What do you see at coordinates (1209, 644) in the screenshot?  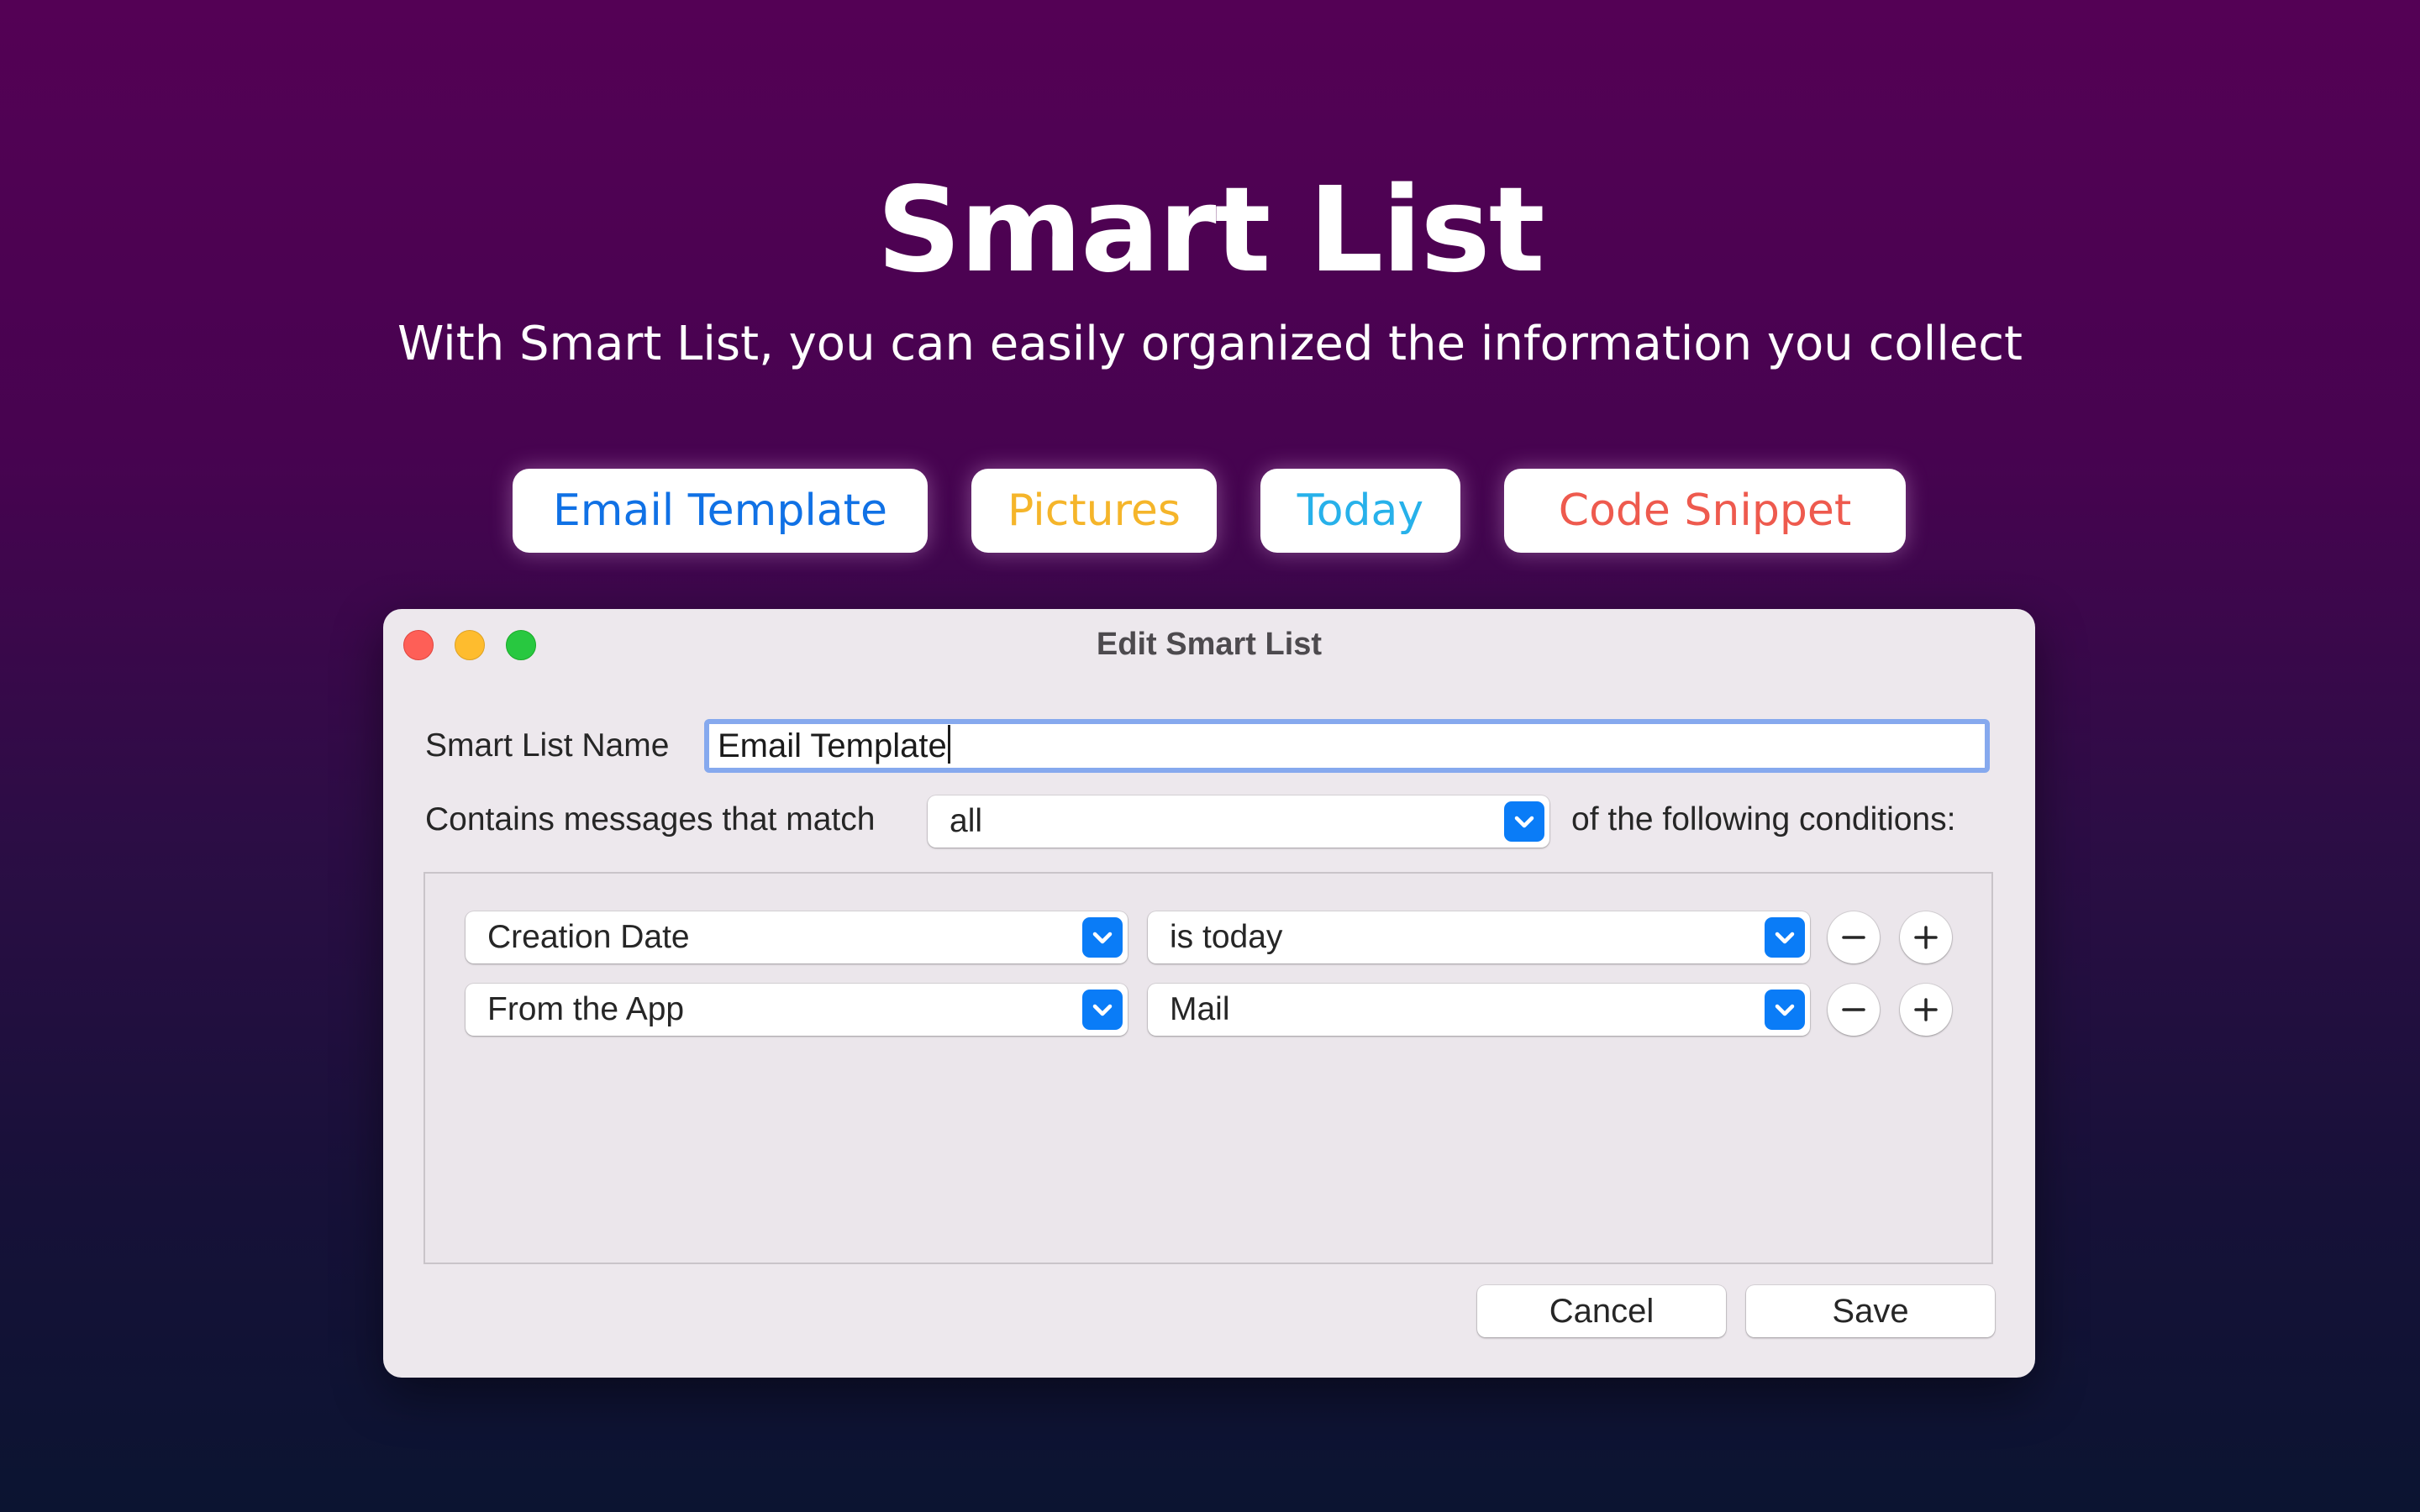 I see `window-title: Edit Smart List` at bounding box center [1209, 644].